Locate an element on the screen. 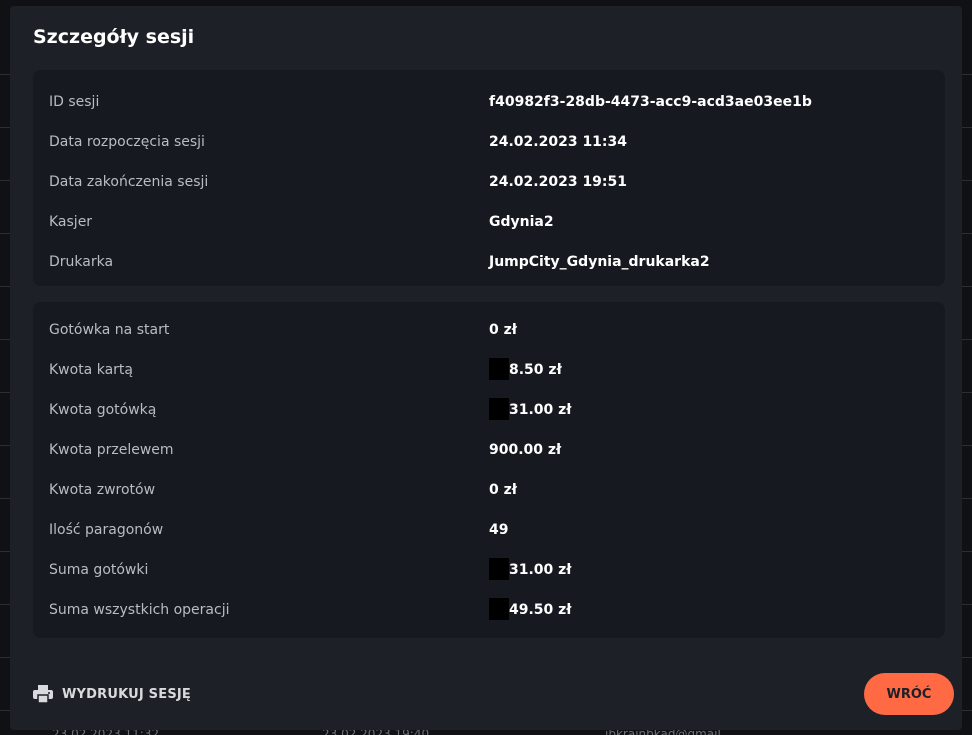  printer-icon is located at coordinates (43, 694).